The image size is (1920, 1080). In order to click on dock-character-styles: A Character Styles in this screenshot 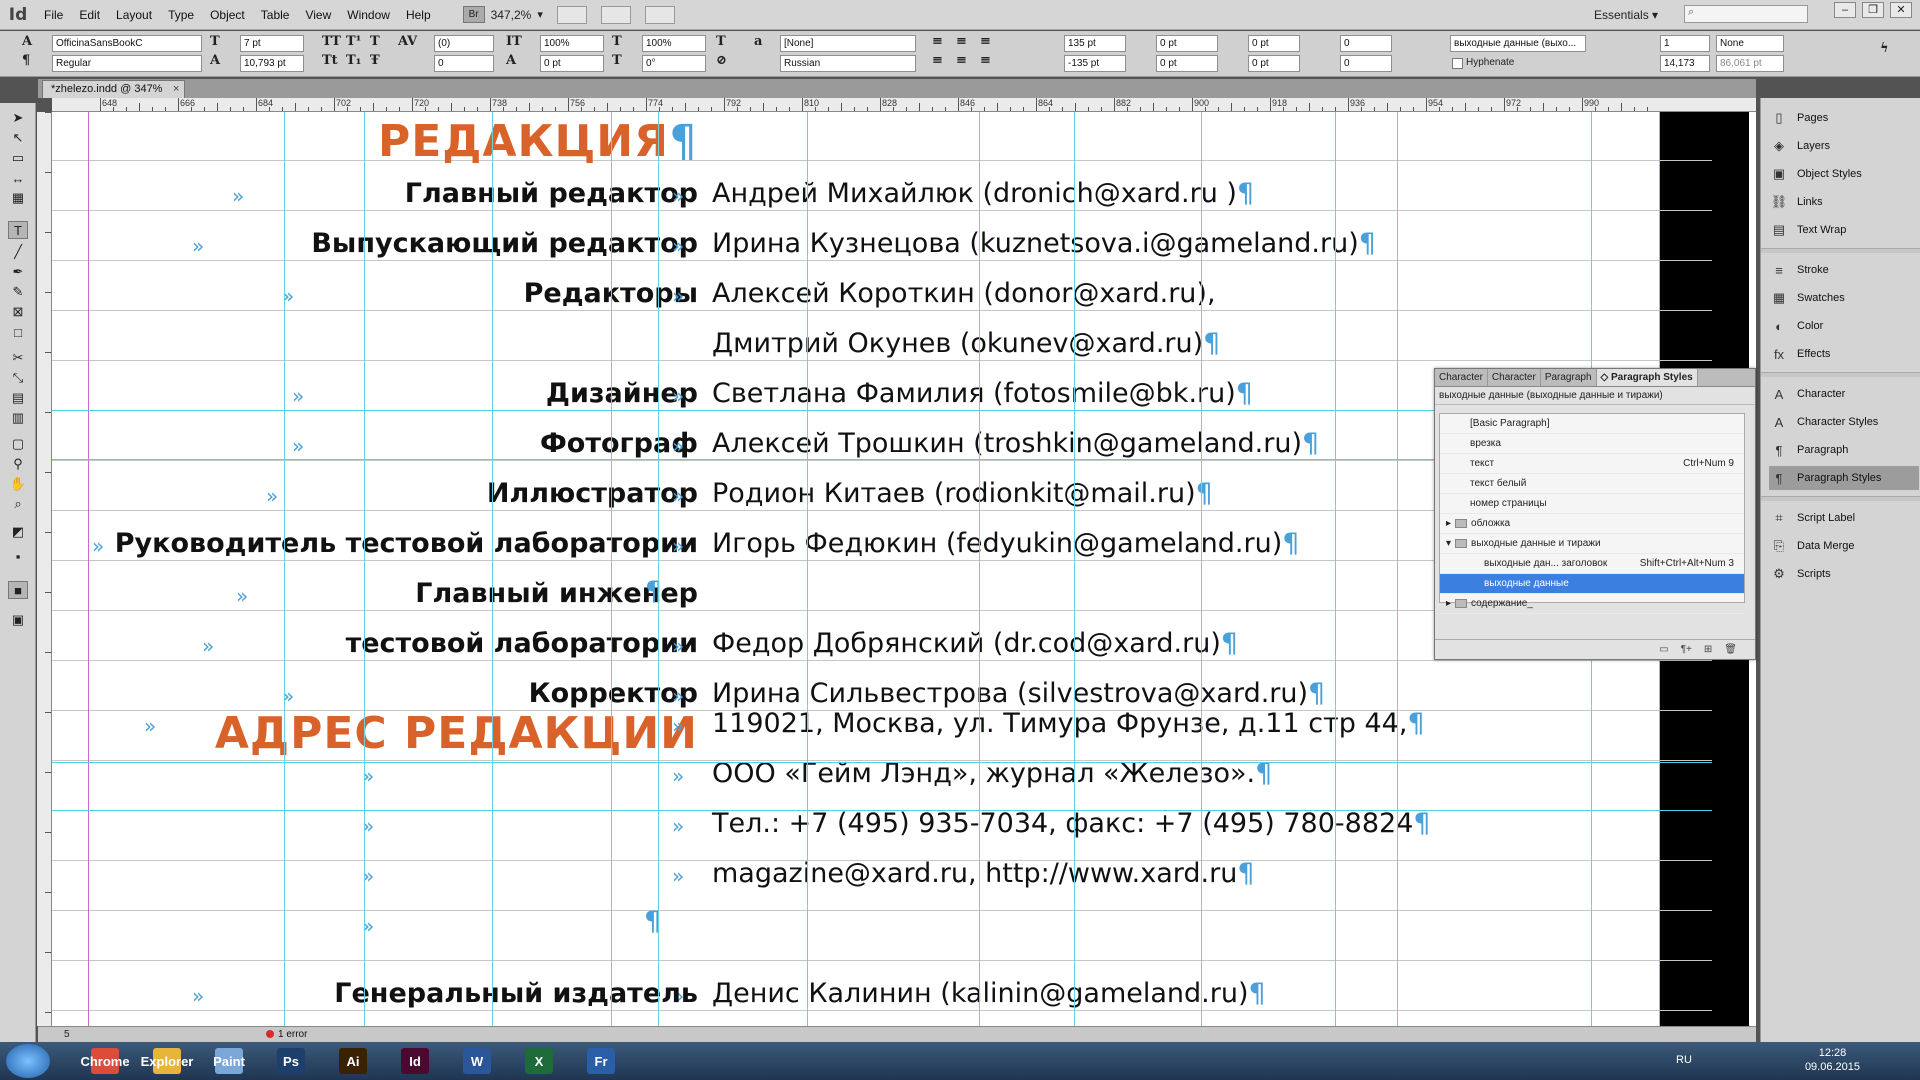, I will do `click(1844, 422)`.